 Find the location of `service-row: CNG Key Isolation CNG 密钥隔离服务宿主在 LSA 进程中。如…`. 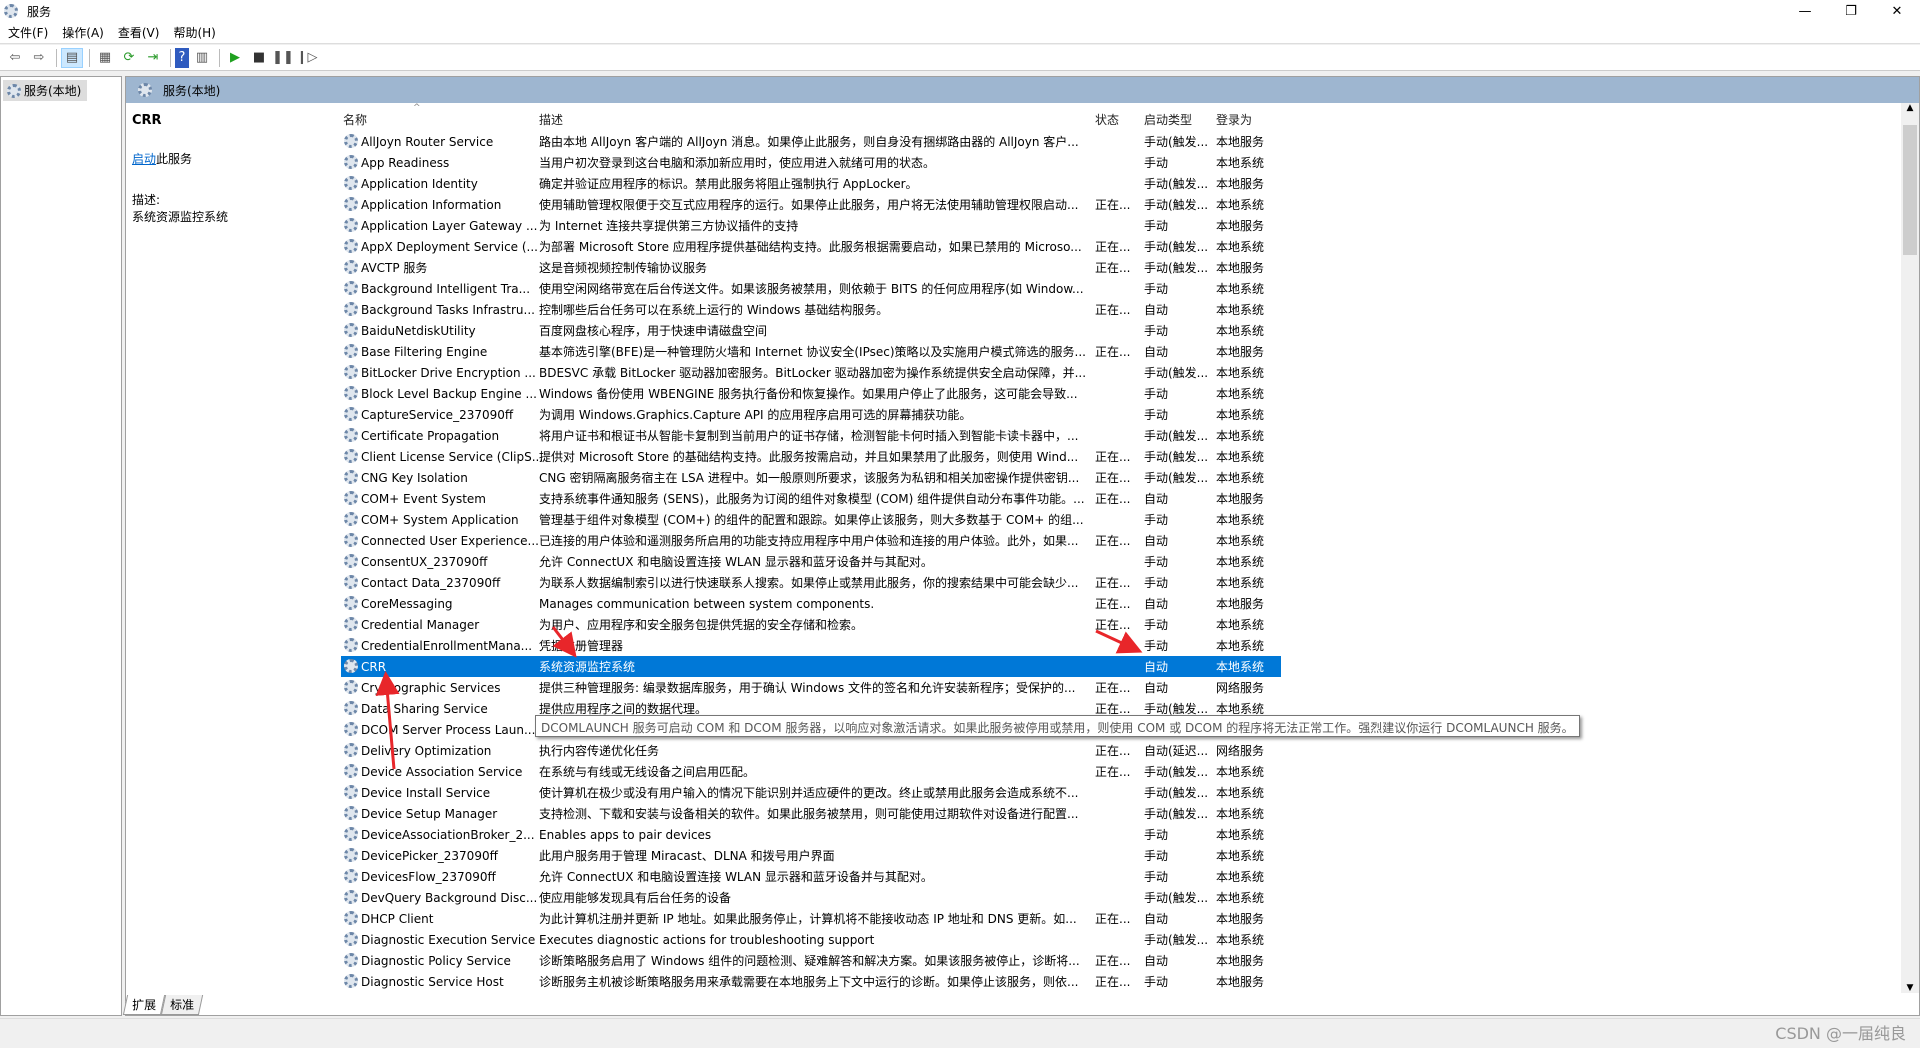

service-row: CNG Key Isolation CNG 密钥隔离服务宿主在 LSA 进程中。如… is located at coordinates (811, 477).